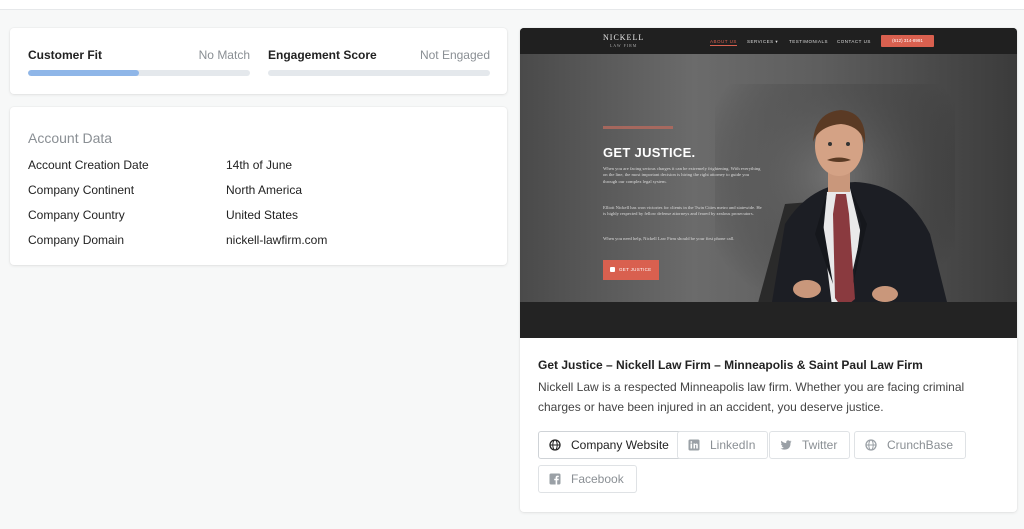 The image size is (1024, 529). Describe the element at coordinates (379, 62) in the screenshot. I see `engagement-score: Engagement Score Not Engaged` at that location.